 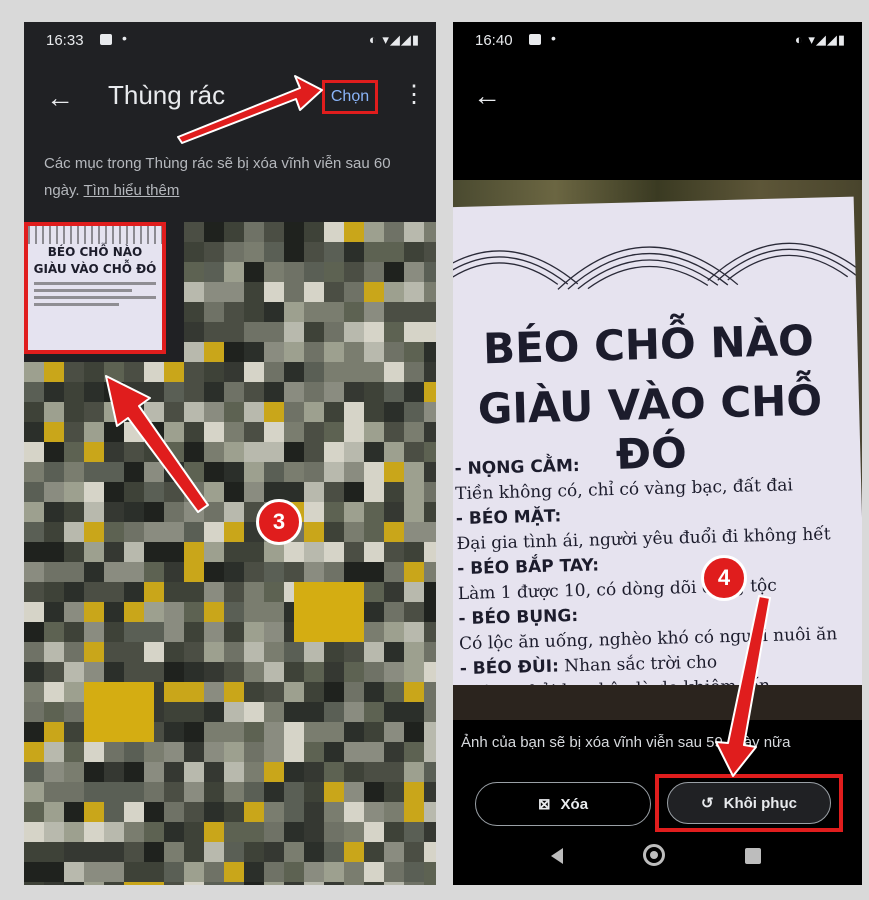 I want to click on restore-button: ↺ Khôi phục, so click(x=749, y=803).